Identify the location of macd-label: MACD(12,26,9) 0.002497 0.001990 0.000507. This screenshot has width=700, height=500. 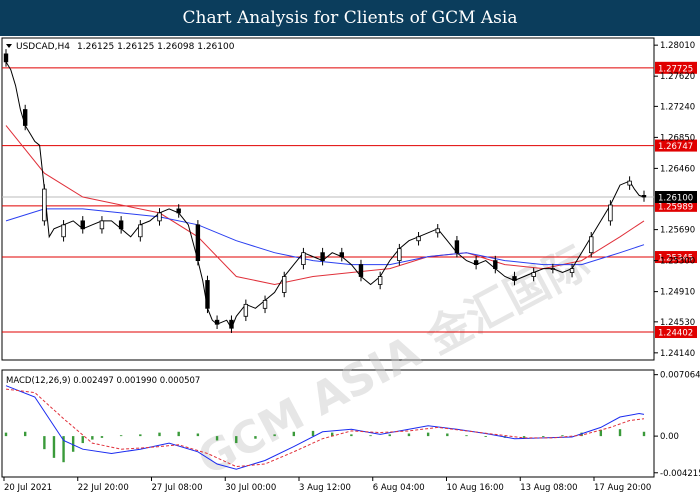
(103, 381).